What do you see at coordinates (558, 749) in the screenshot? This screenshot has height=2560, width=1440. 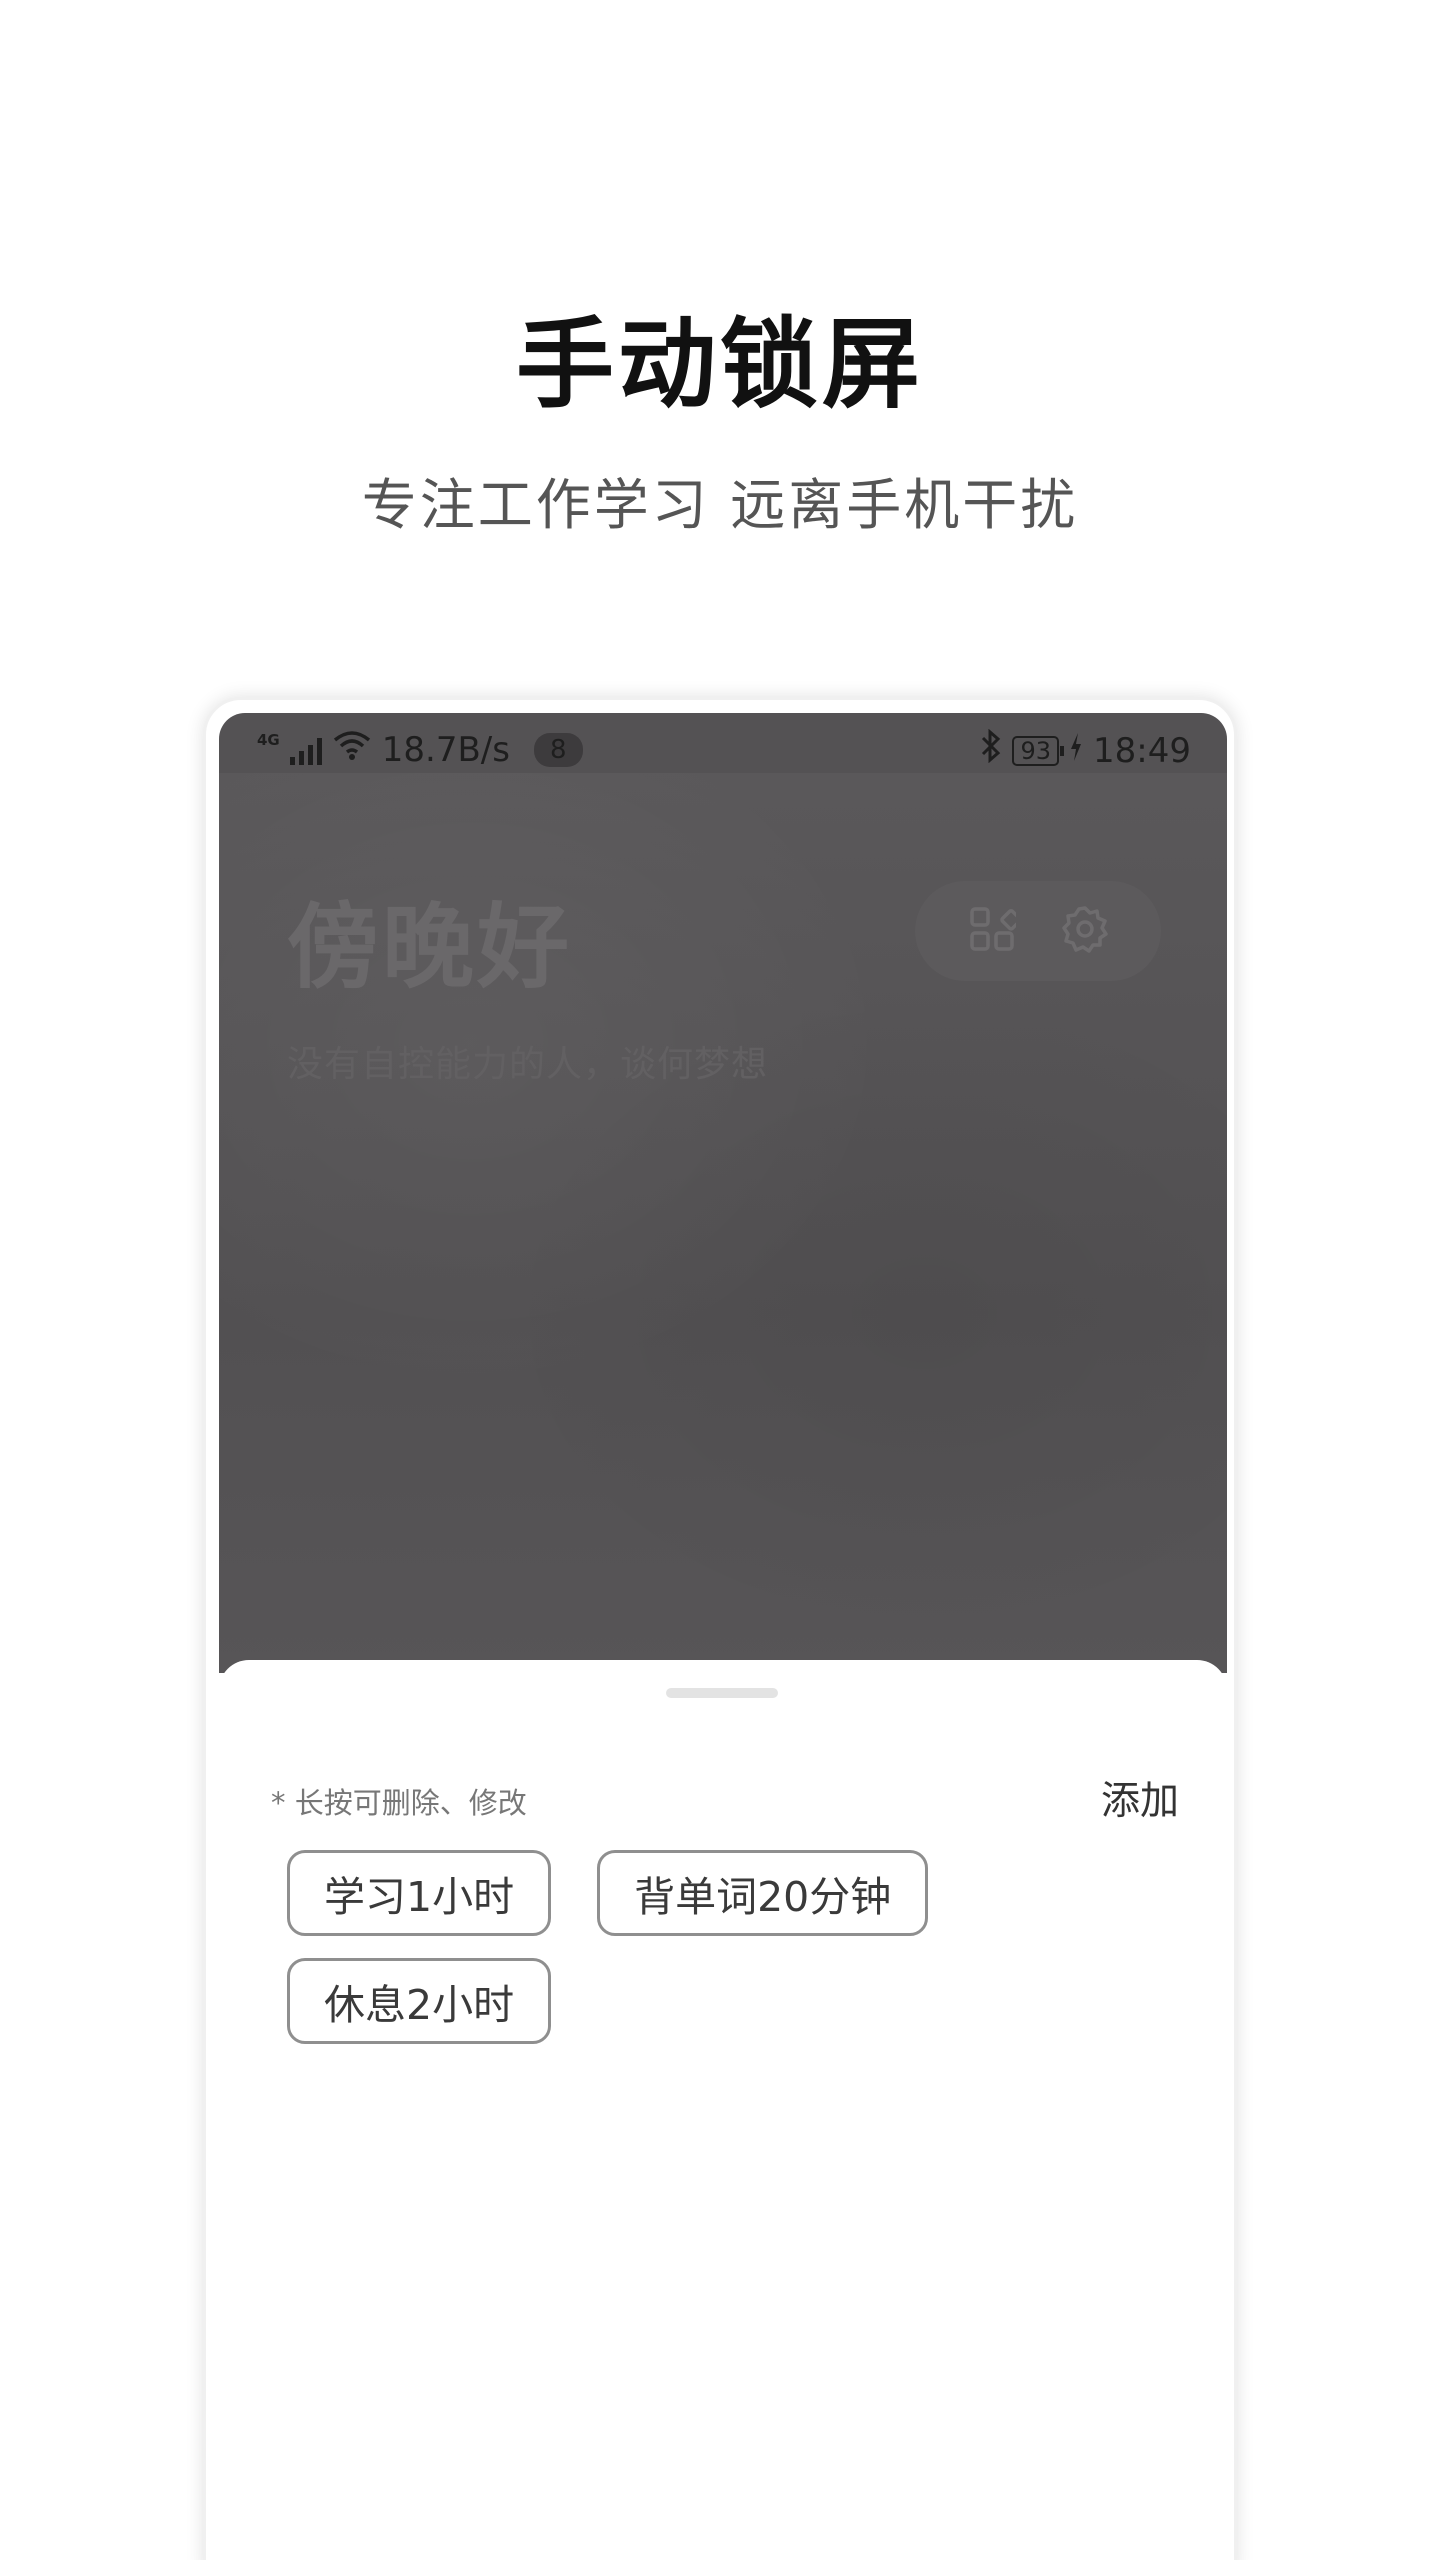 I see `notification-count-badge: 8` at bounding box center [558, 749].